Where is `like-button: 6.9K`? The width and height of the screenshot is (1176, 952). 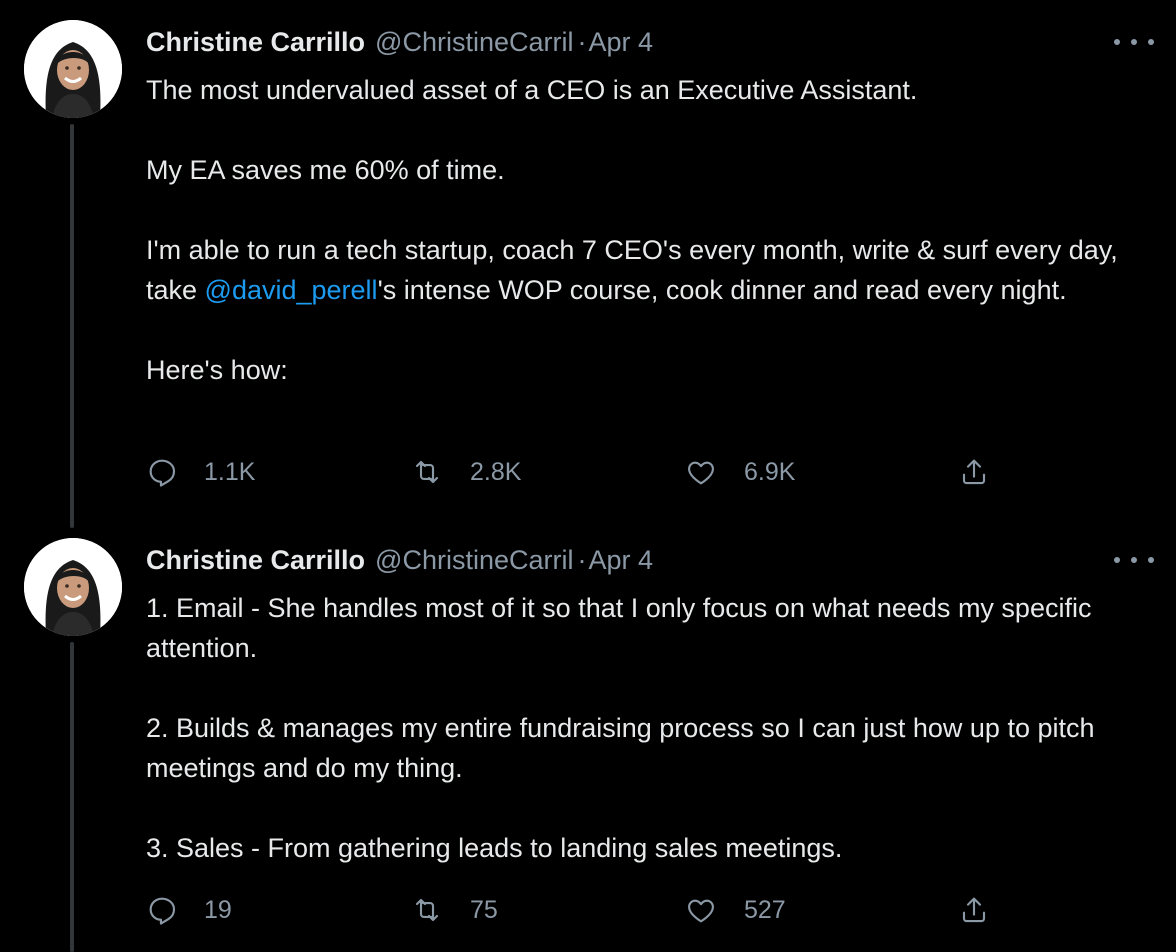
like-button: 6.9K is located at coordinates (739, 472).